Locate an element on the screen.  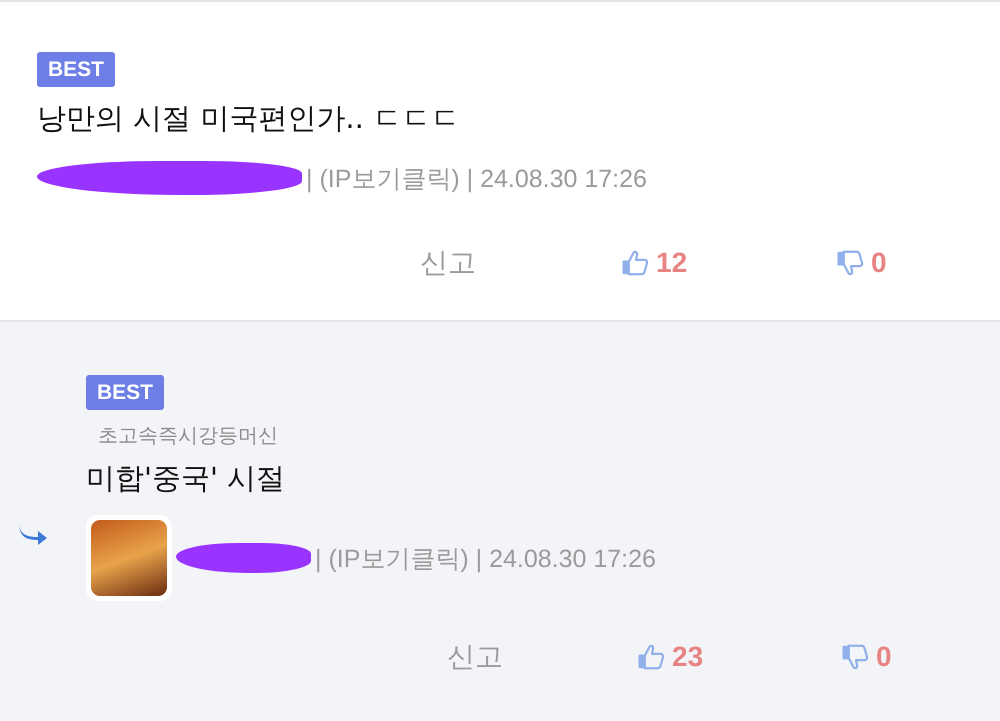
like-count: 12 is located at coordinates (672, 263).